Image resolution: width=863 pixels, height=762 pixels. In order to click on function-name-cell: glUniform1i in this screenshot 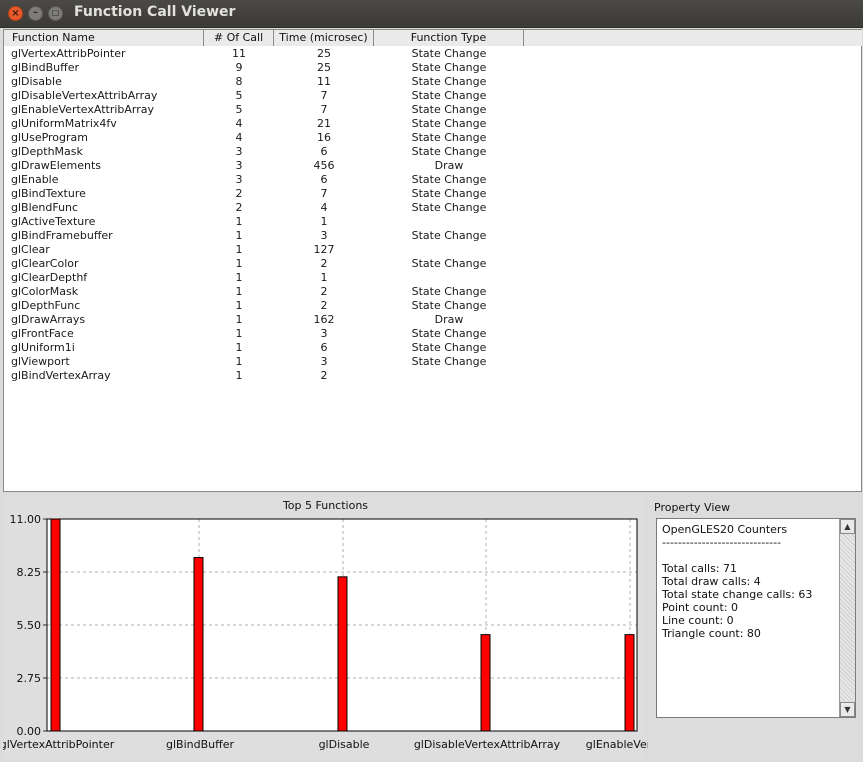, I will do `click(43, 347)`.